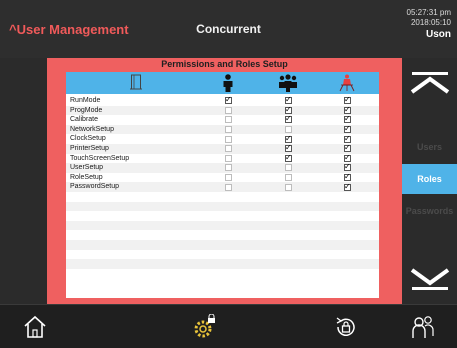  I want to click on panel-title: Permissions and Roles Setup, so click(224, 64).